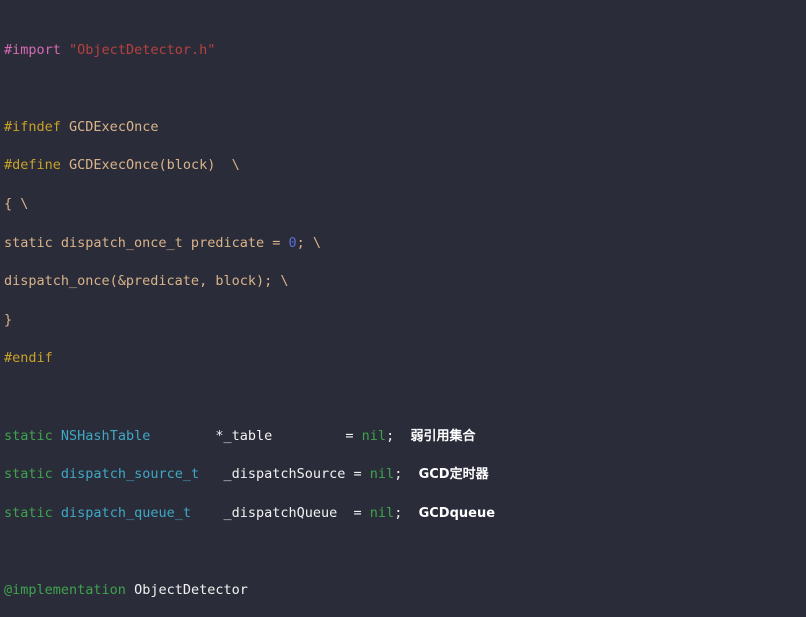 This screenshot has width=806, height=617. I want to click on macro-body-open-brace: { \, so click(16, 203).